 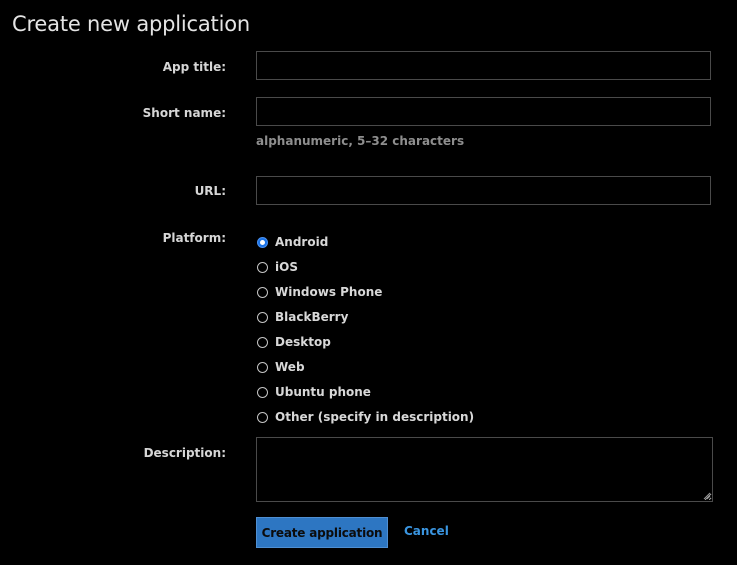 I want to click on short-name-hint: alphanumeric, 5–32 characters, so click(x=360, y=141).